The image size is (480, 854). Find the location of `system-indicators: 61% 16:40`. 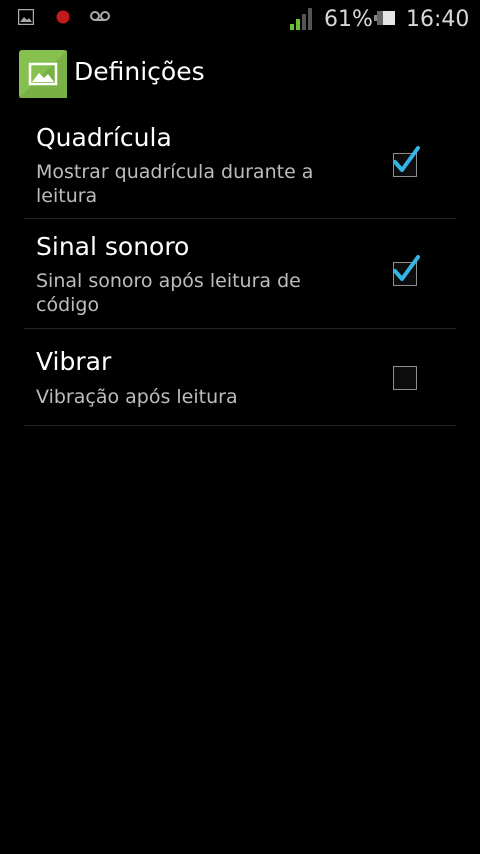

system-indicators: 61% 16:40 is located at coordinates (380, 19).